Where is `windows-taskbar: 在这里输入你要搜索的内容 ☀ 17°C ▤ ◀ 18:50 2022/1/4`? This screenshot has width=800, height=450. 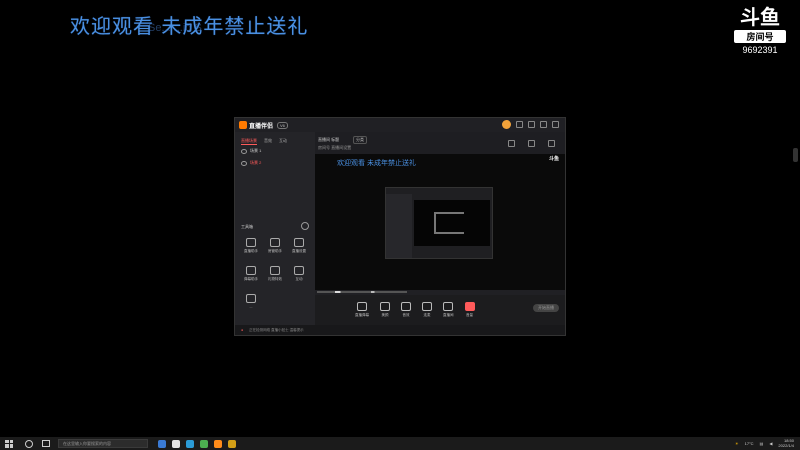
windows-taskbar: 在这里输入你要搜索的内容 ☀ 17°C ▤ ◀ 18:50 2022/1/4 is located at coordinates (400, 443).